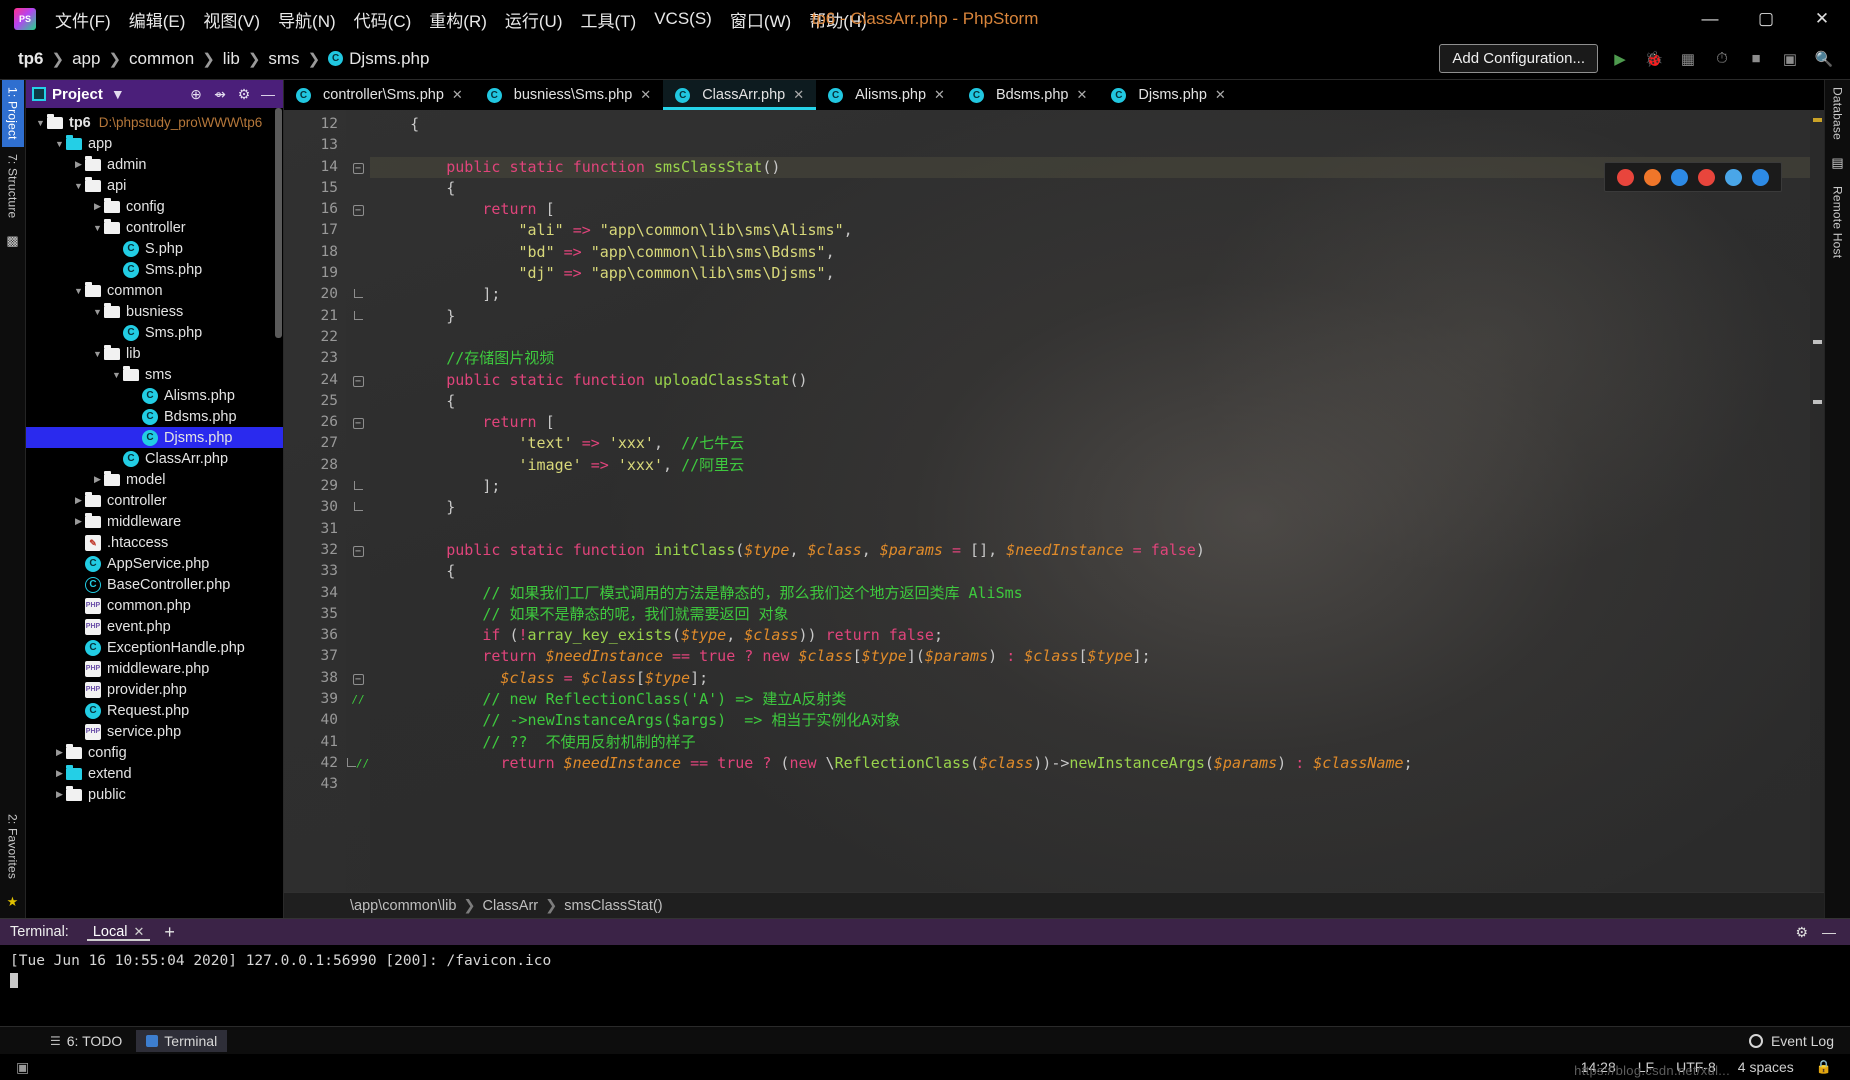 The width and height of the screenshot is (1850, 1080). I want to click on tree-node-djsms-php: ·C Djsms.php, so click(154, 437).